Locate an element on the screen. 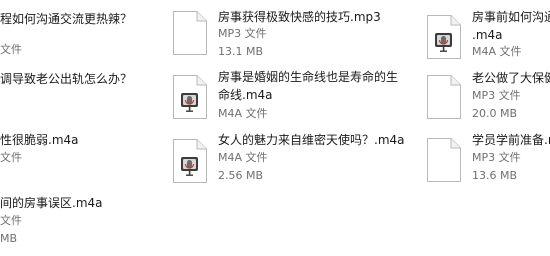 This screenshot has height=256, width=550. file-name-line2: .m4a is located at coordinates (487, 35).